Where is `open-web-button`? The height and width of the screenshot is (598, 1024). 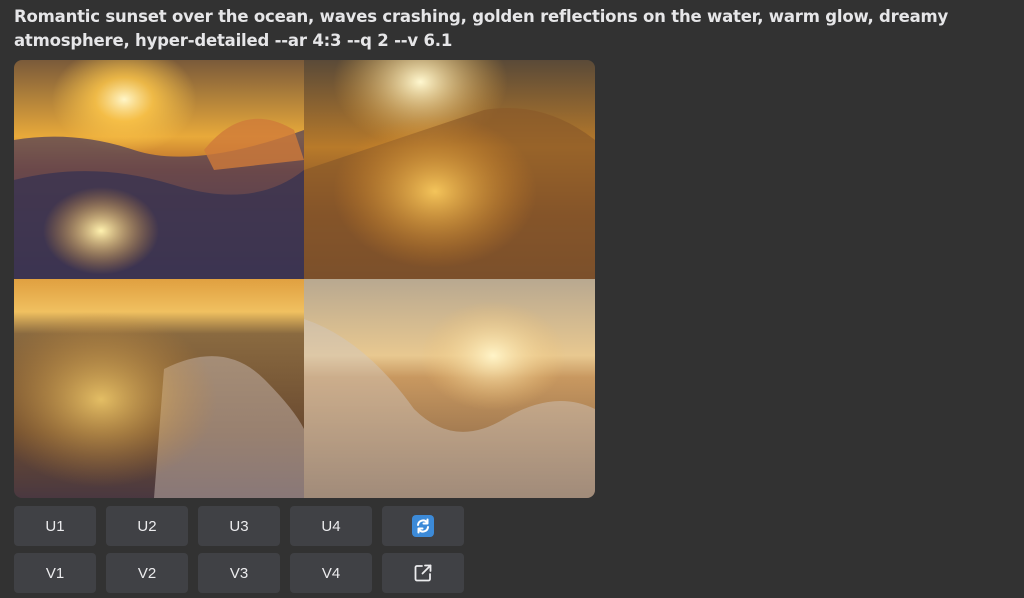 open-web-button is located at coordinates (423, 573).